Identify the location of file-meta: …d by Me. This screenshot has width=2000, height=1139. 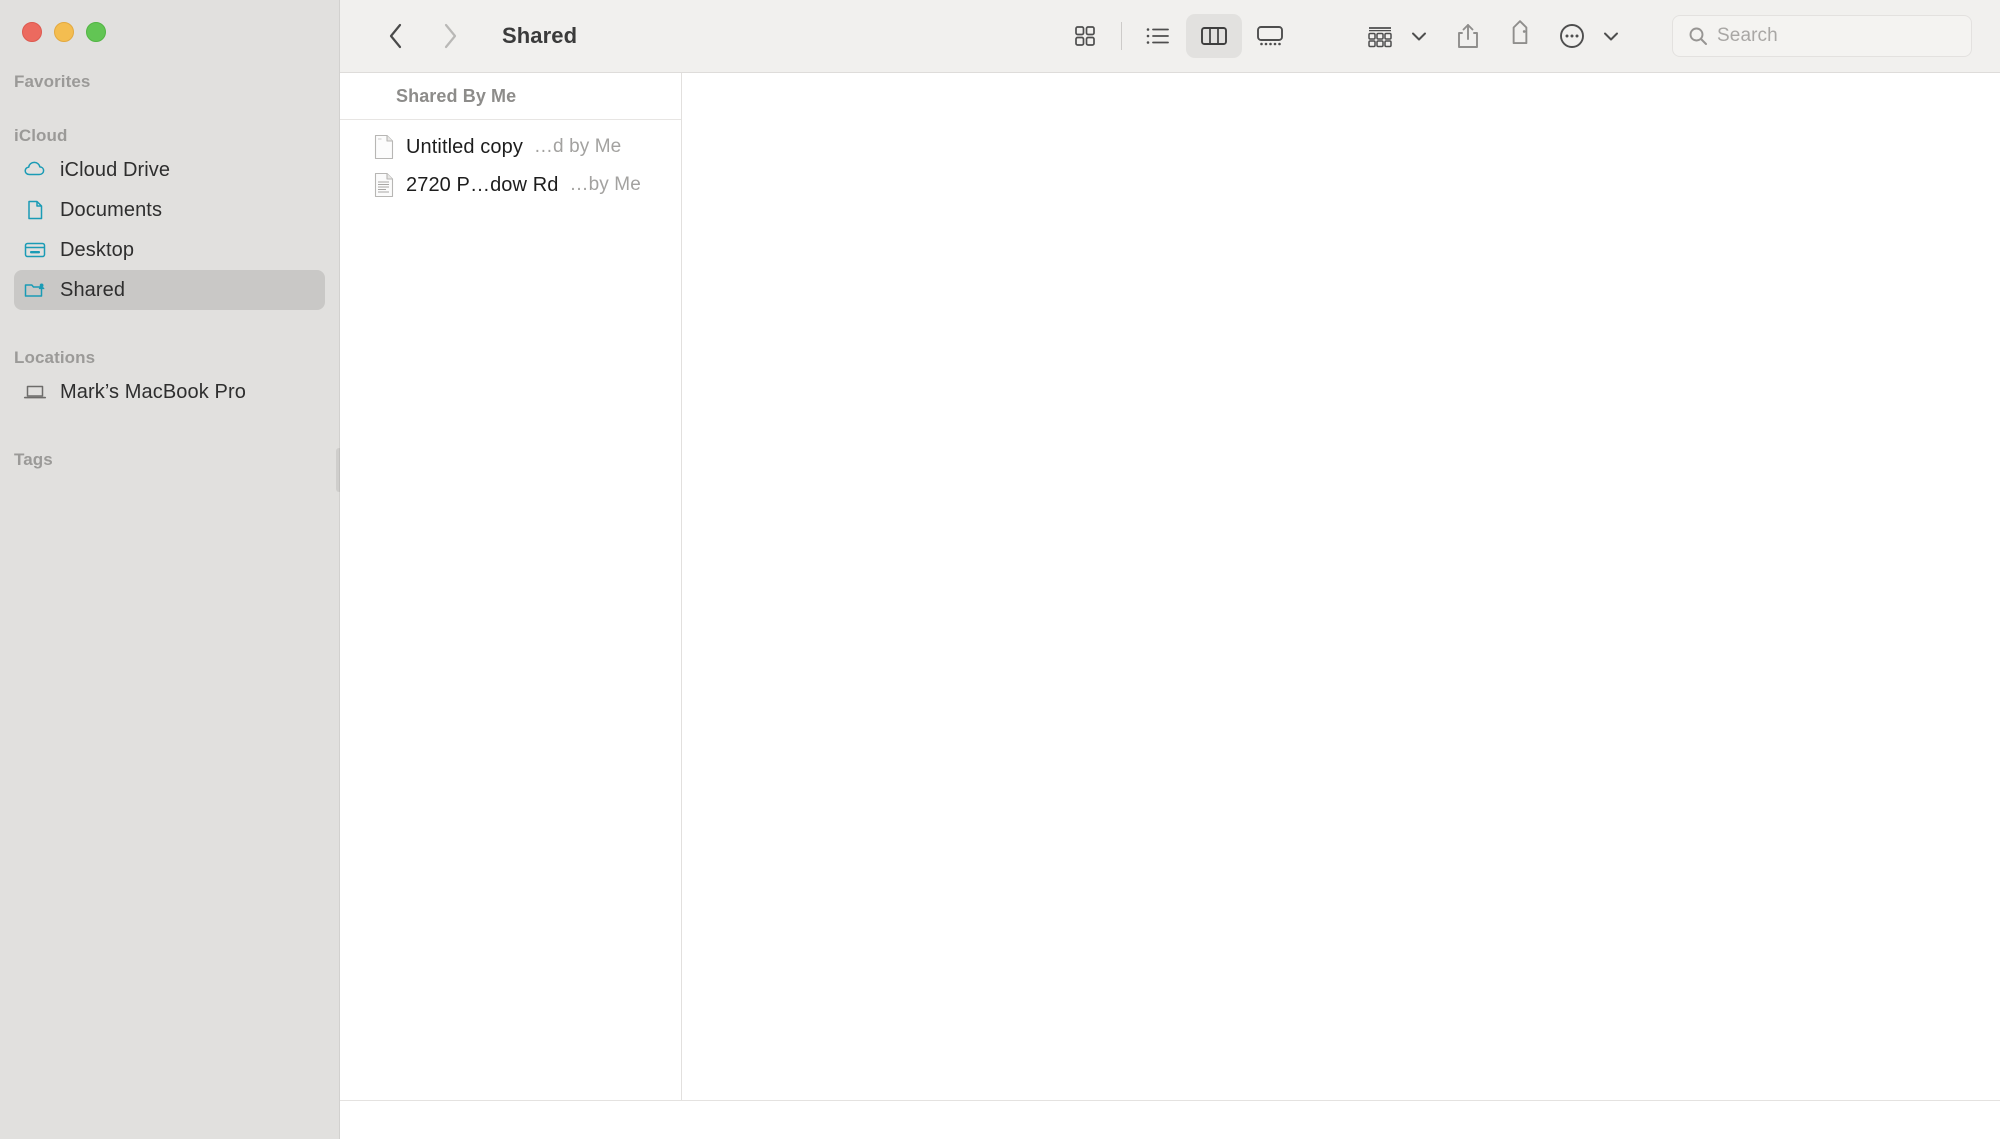
(577, 146).